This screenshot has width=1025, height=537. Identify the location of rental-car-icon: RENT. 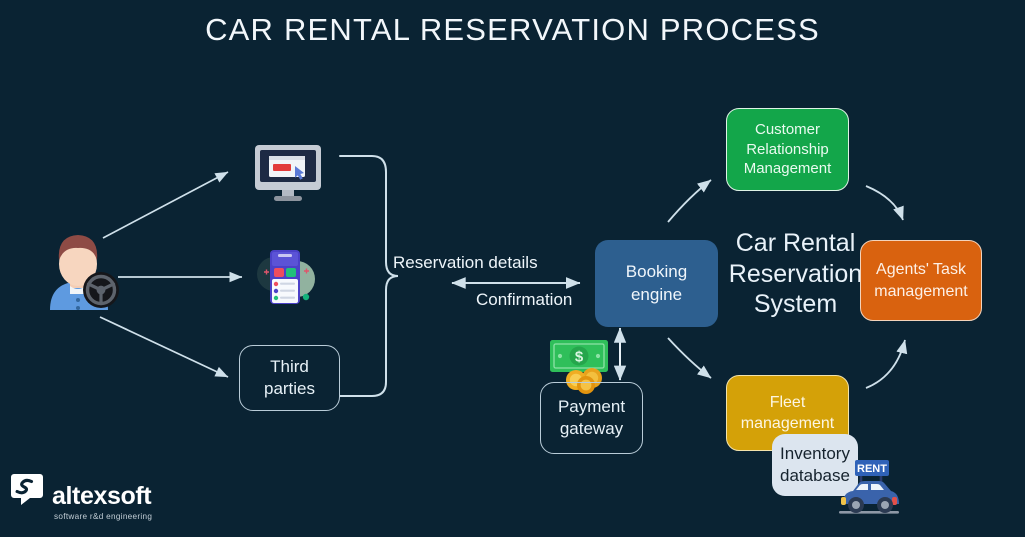
(869, 488).